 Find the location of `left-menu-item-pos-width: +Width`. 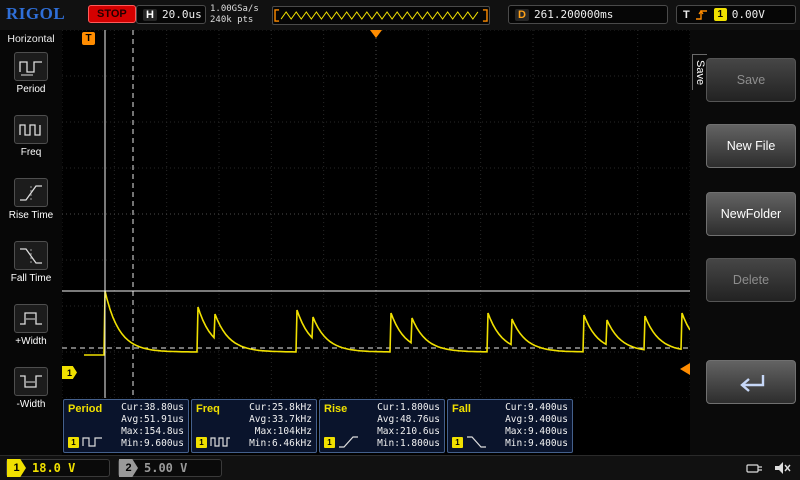

left-menu-item-pos-width: +Width is located at coordinates (31, 332).